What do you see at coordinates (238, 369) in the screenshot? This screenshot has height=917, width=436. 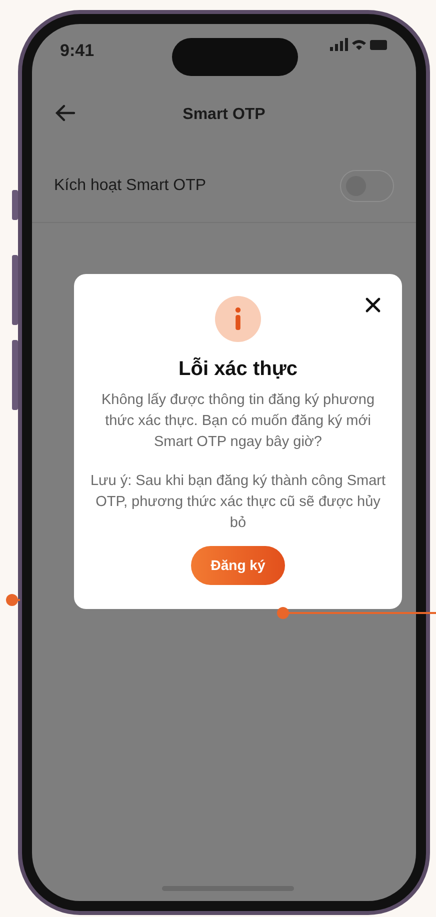 I see `dialog-title: Lỗi xác thực` at bounding box center [238, 369].